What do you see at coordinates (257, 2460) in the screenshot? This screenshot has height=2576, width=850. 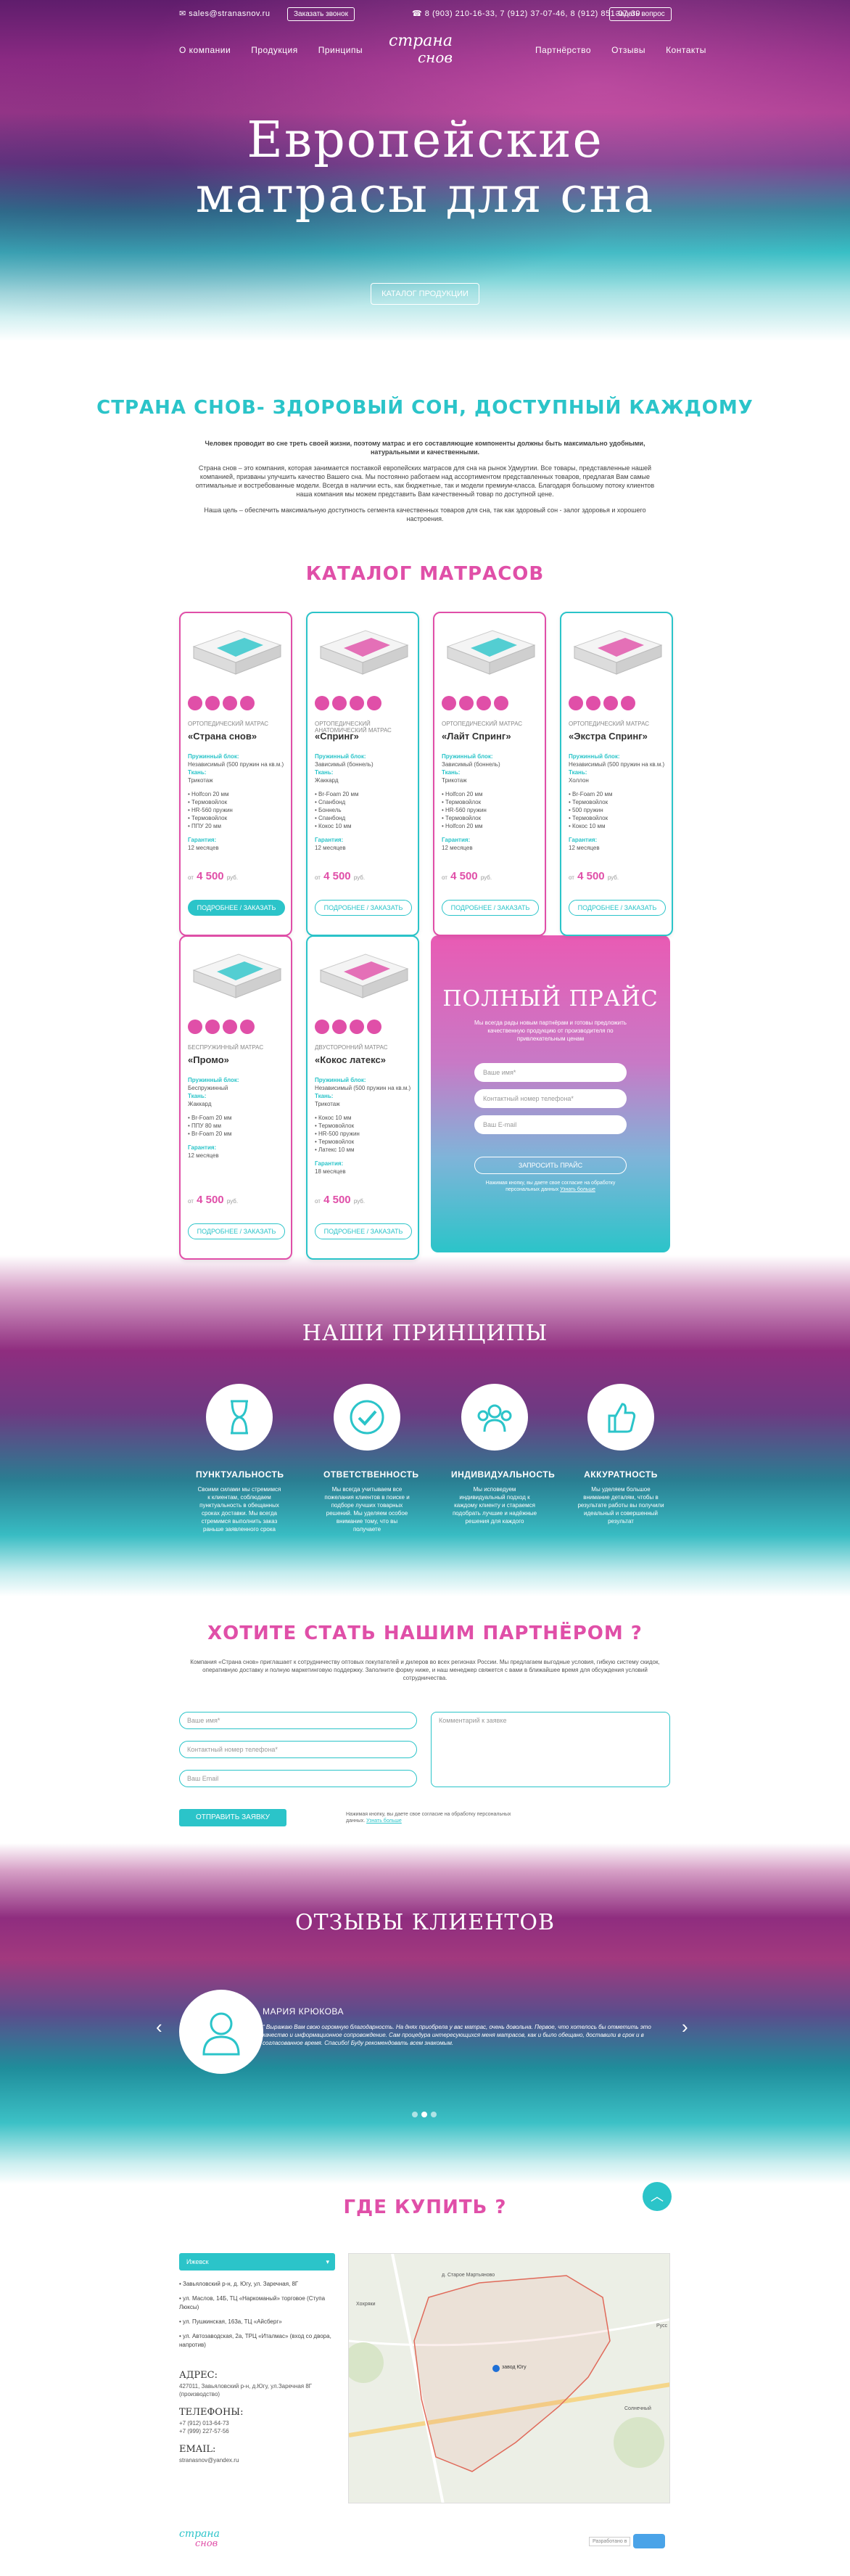 I see `email-value: stranasnov@yandex.ru` at bounding box center [257, 2460].